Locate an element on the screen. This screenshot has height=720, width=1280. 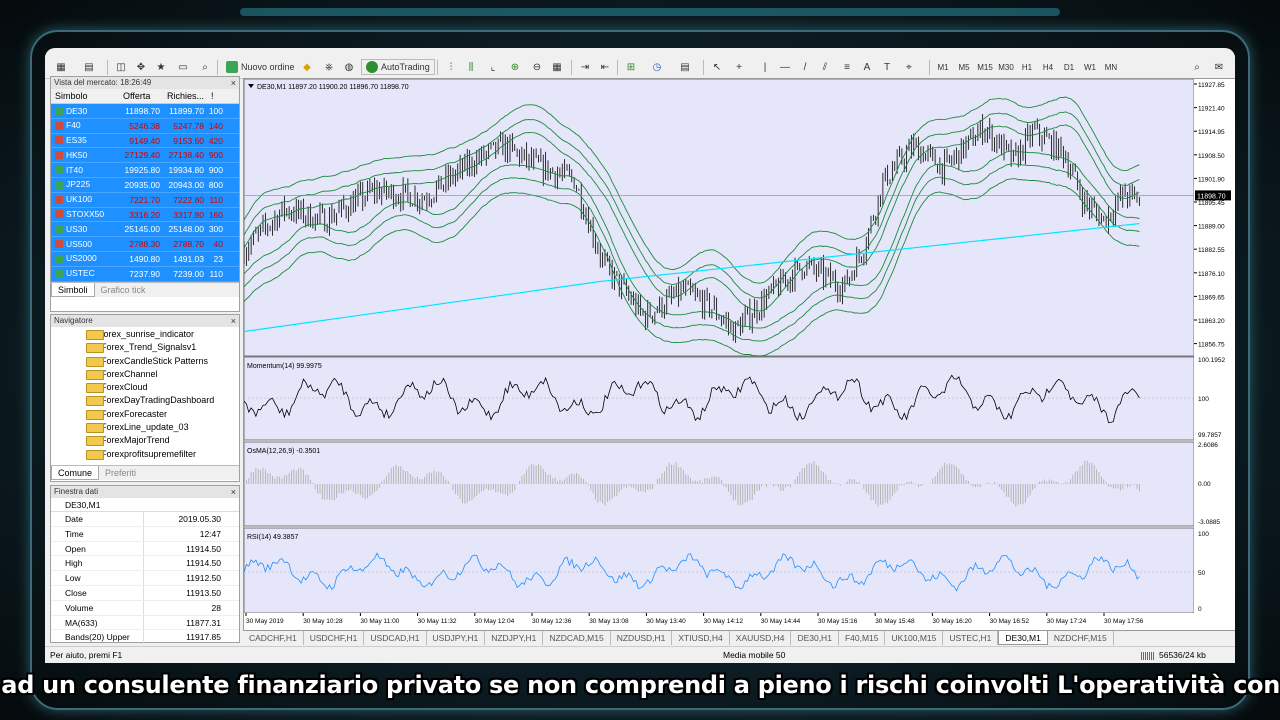
autotrading-button: AutoTrading is located at coordinates (398, 67).